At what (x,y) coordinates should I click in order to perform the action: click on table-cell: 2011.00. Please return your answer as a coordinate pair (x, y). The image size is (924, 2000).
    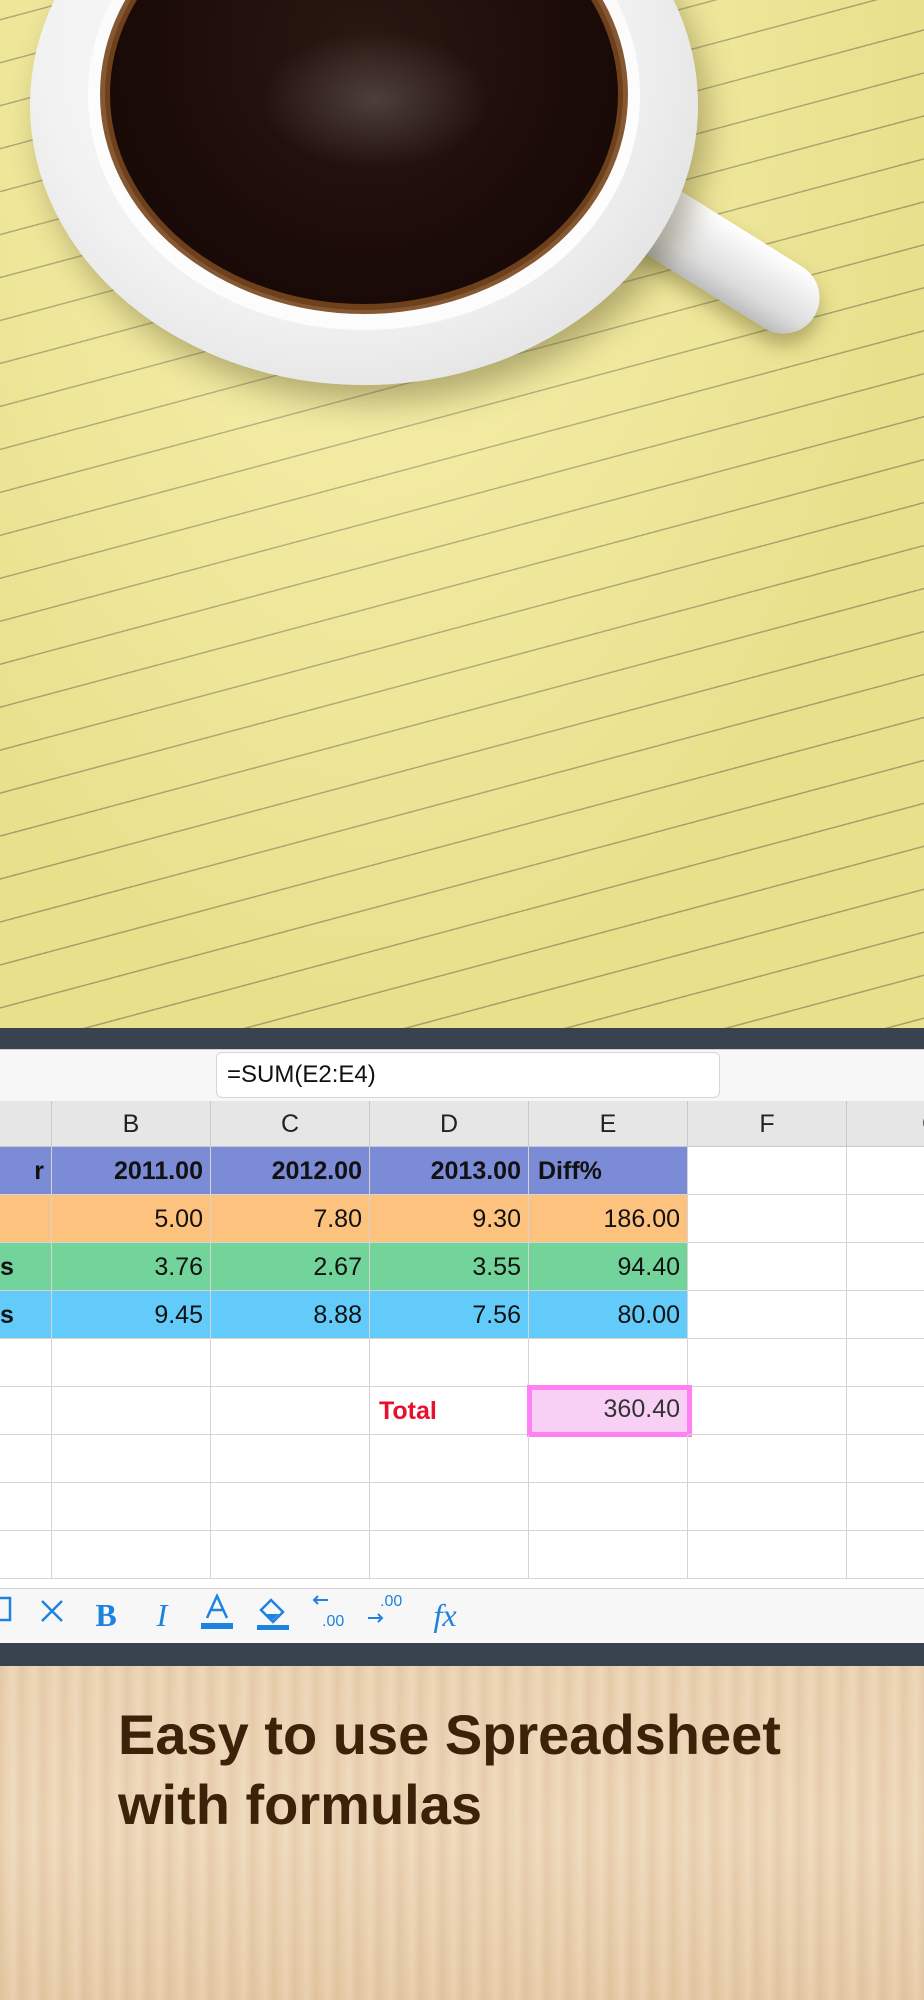
    Looking at the image, I should click on (131, 1171).